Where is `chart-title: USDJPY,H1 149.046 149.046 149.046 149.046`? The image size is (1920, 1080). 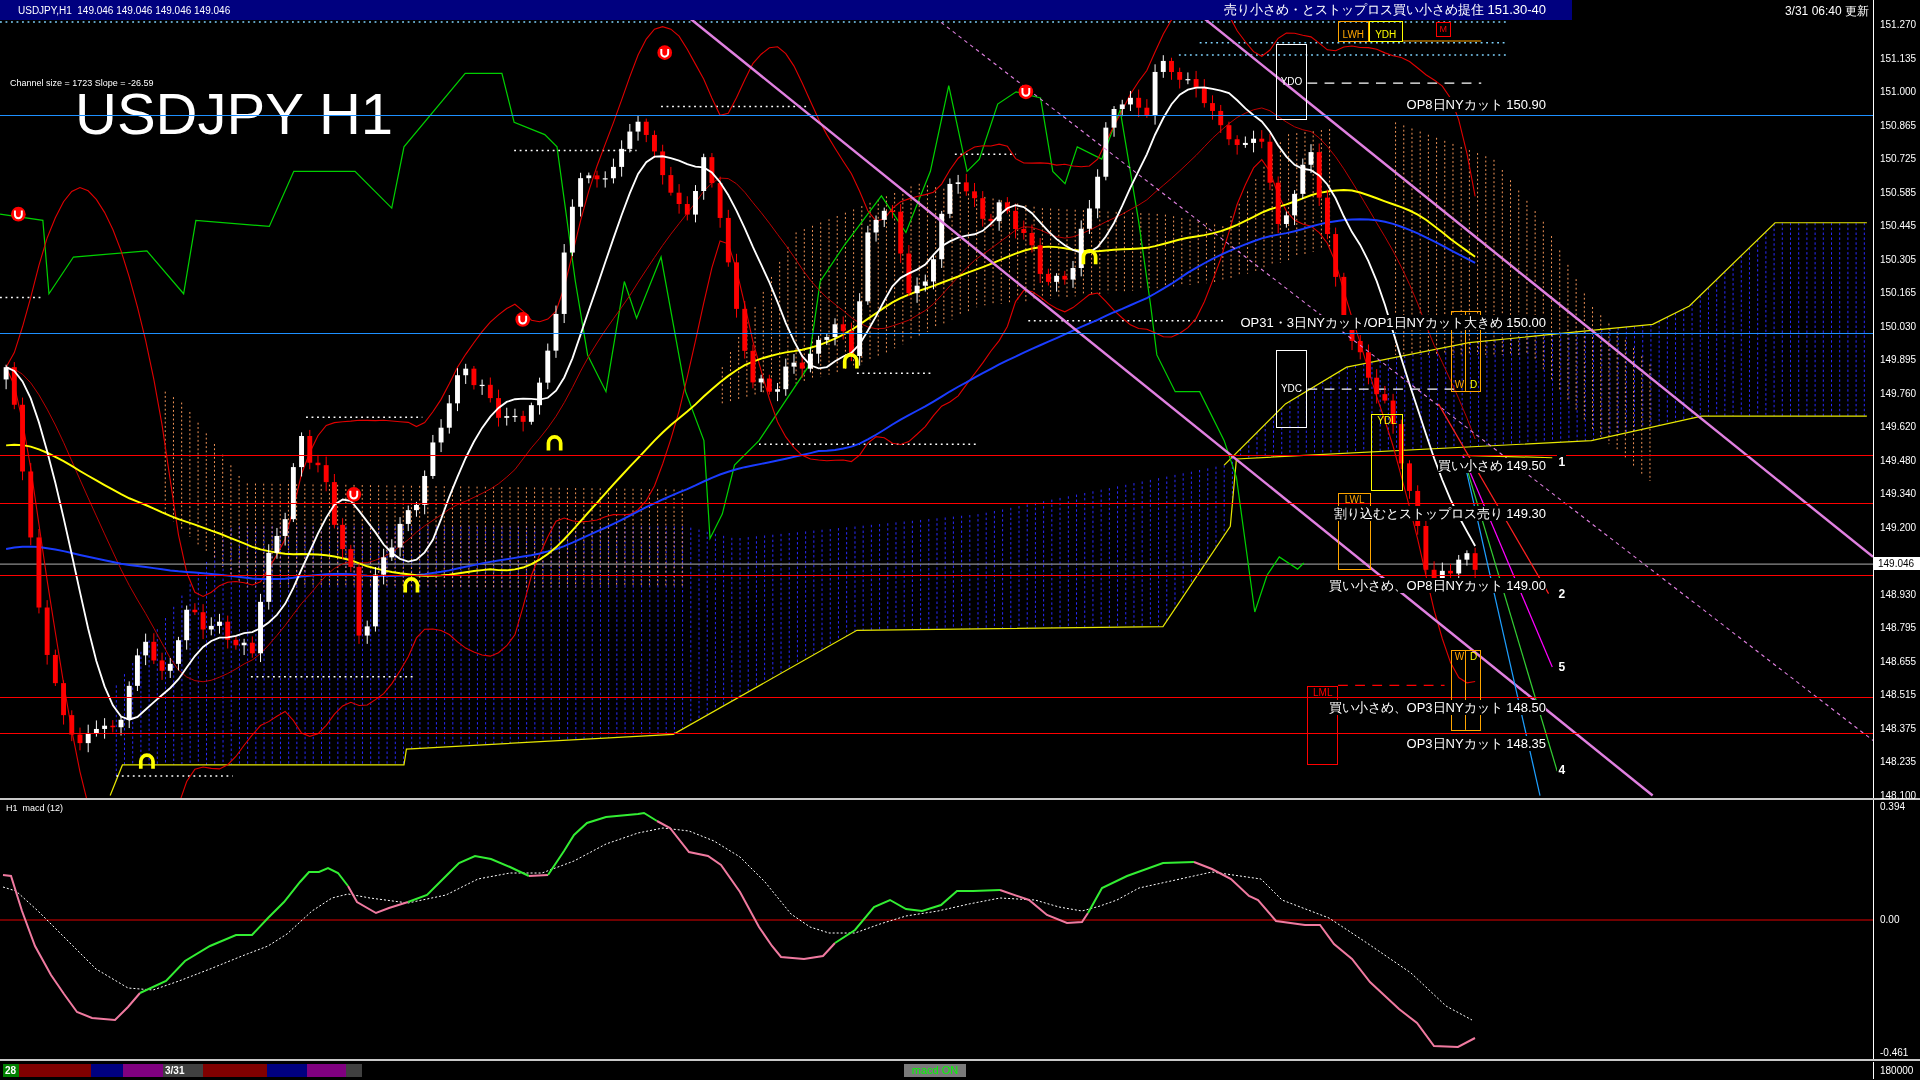
chart-title: USDJPY,H1 149.046 149.046 149.046 149.046 is located at coordinates (124, 10).